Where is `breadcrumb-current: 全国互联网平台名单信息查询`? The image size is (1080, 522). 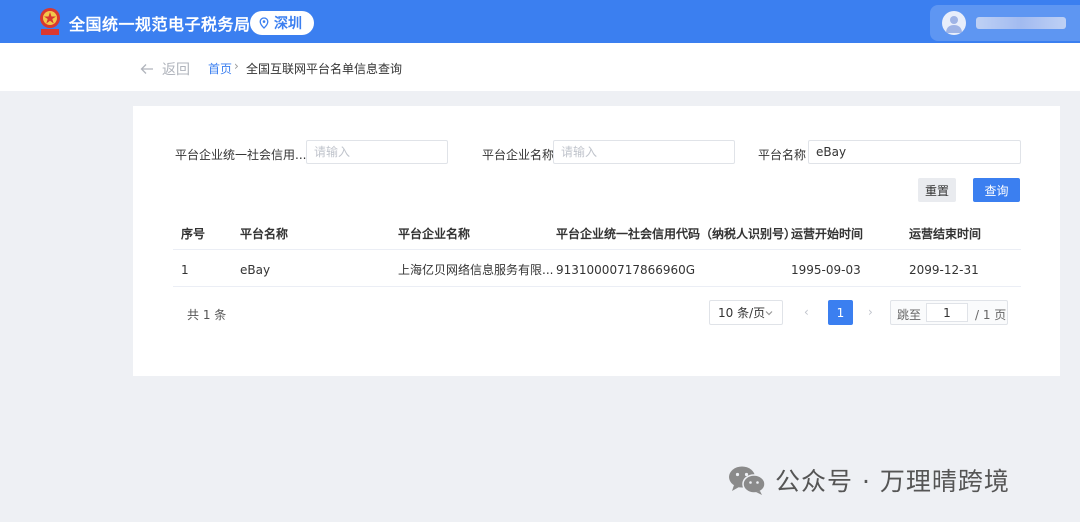 breadcrumb-current: 全国互联网平台名单信息查询 is located at coordinates (324, 69).